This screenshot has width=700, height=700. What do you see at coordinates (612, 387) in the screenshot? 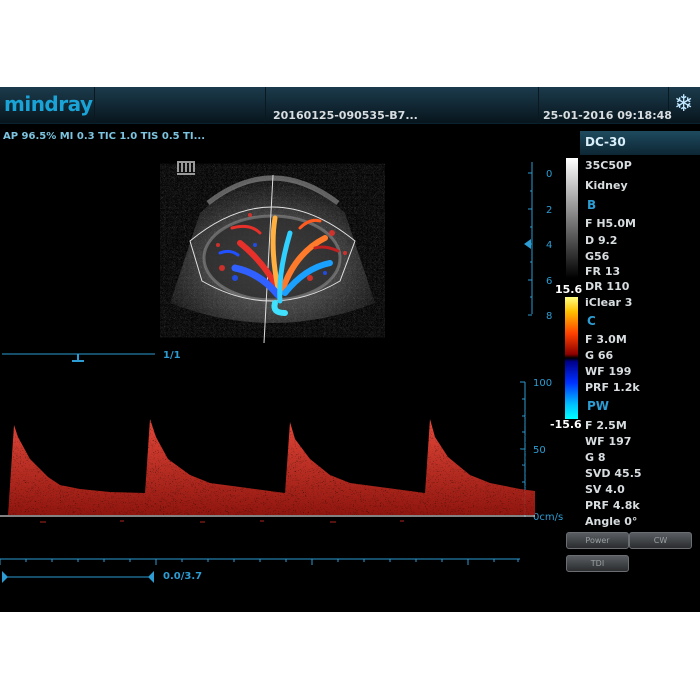
I see `c-param: PRF 1.2k` at bounding box center [612, 387].